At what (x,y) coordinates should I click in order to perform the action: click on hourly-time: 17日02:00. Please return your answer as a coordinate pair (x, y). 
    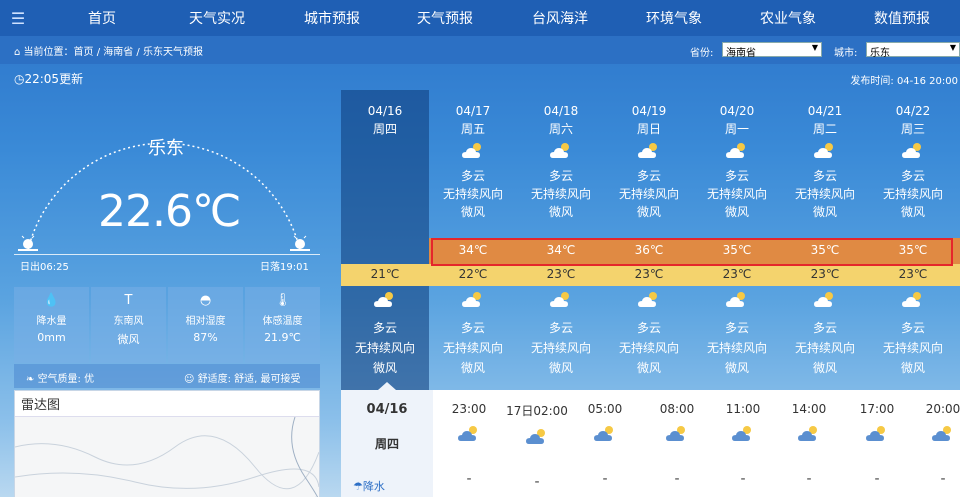
    Looking at the image, I should click on (537, 411).